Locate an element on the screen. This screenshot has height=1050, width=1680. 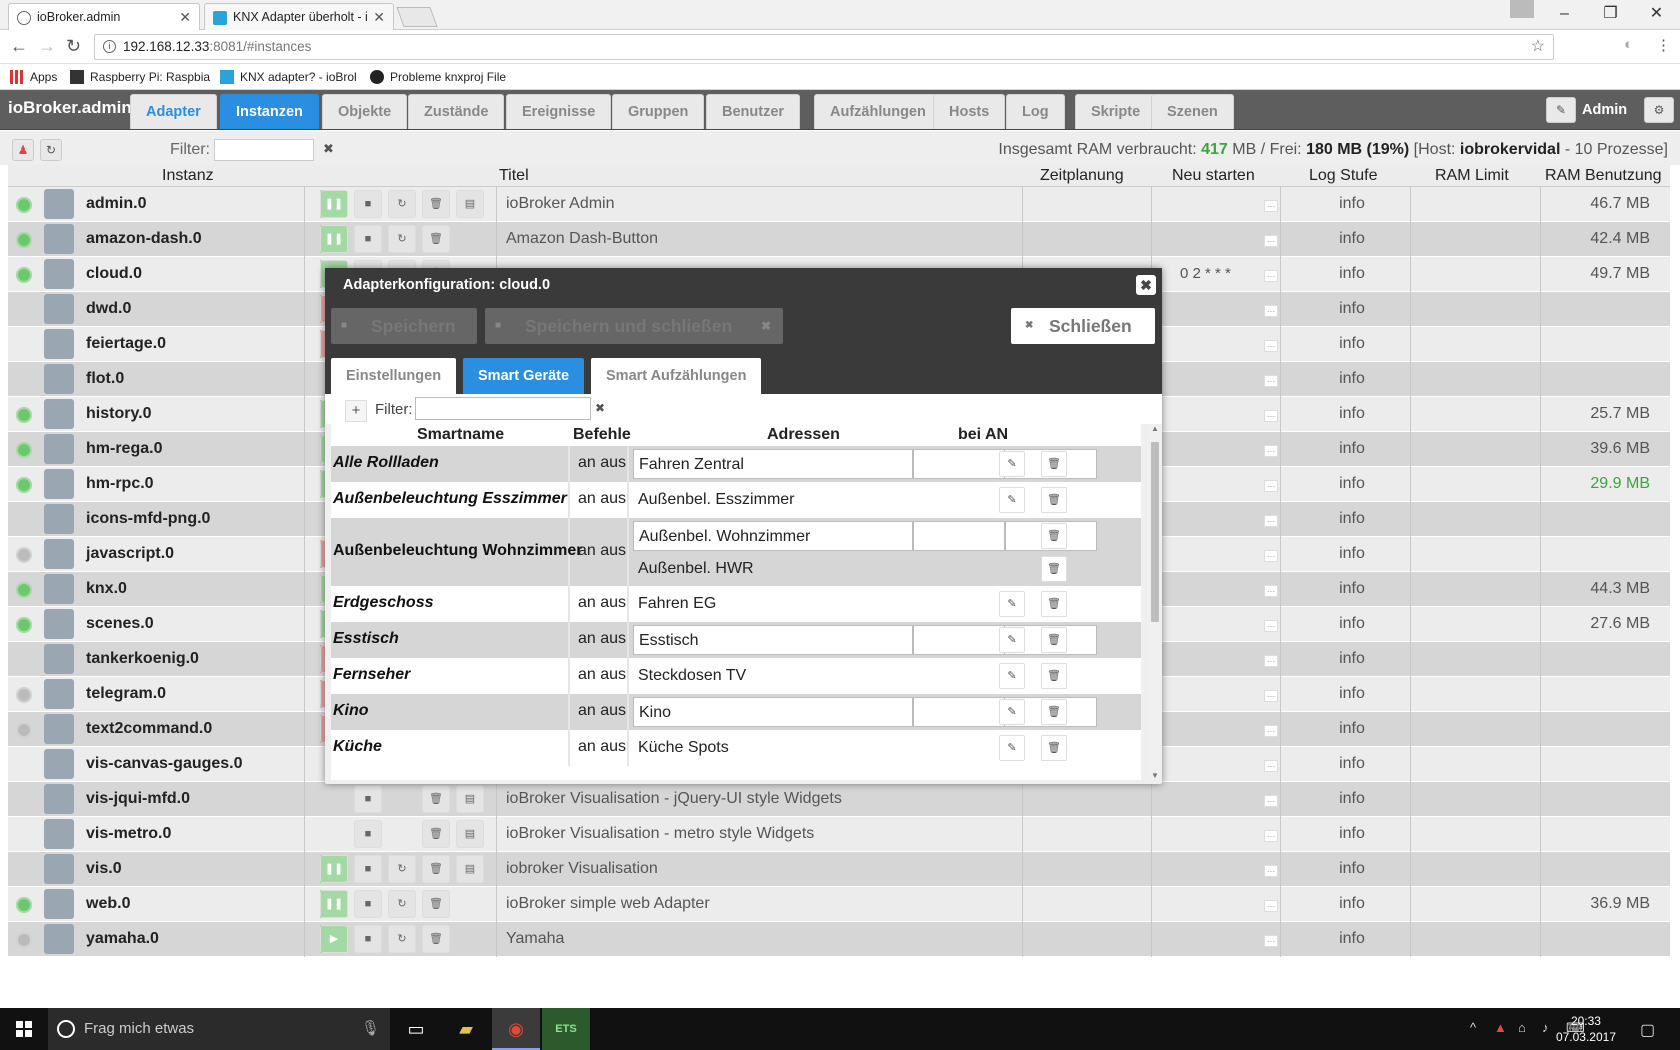
col-instanz: Instanz is located at coordinates (188, 176).